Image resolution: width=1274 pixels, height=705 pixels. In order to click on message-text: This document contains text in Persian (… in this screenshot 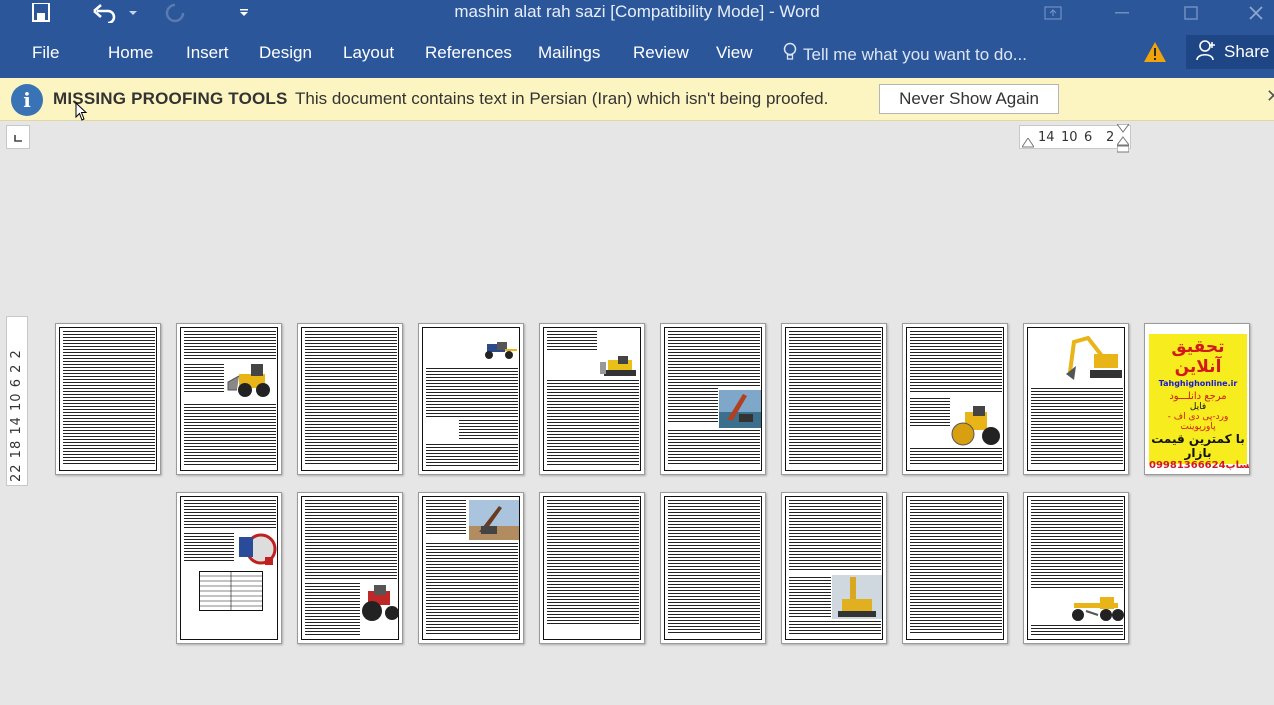, I will do `click(562, 98)`.